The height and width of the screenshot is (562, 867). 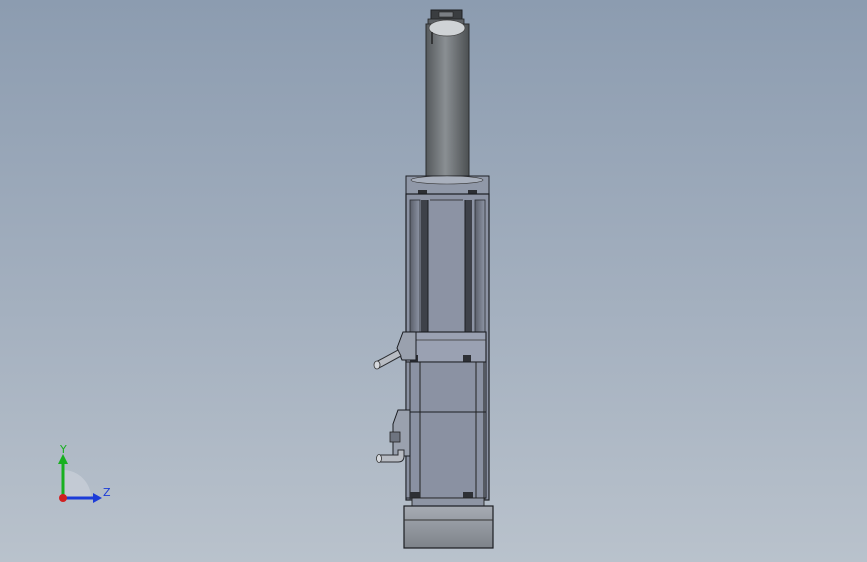 I want to click on motor-base, so click(x=448, y=523).